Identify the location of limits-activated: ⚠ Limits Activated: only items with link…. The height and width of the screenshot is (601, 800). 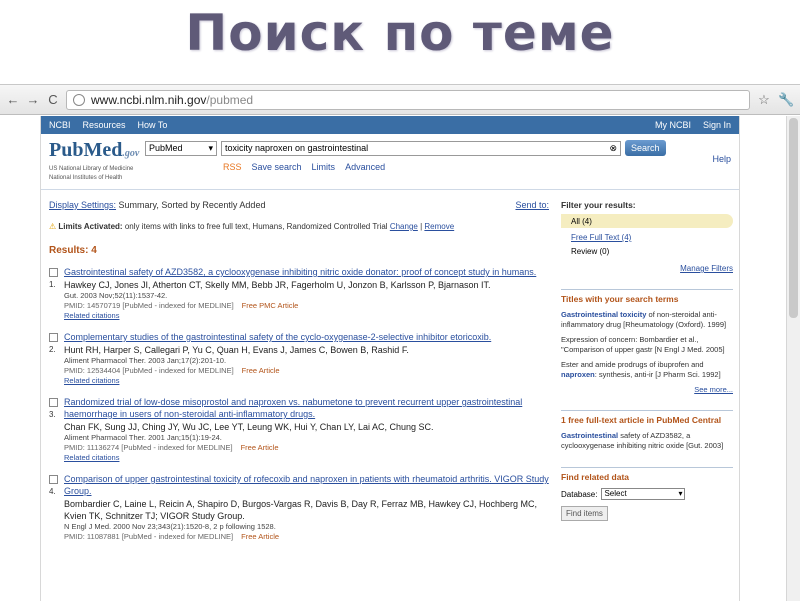
(252, 226).